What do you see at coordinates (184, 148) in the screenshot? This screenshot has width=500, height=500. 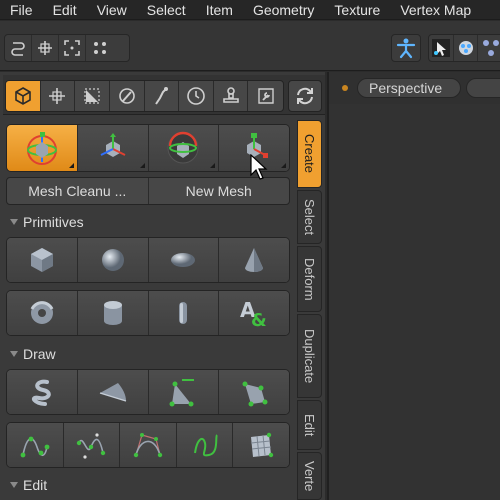 I see `rotate-tool-icon` at bounding box center [184, 148].